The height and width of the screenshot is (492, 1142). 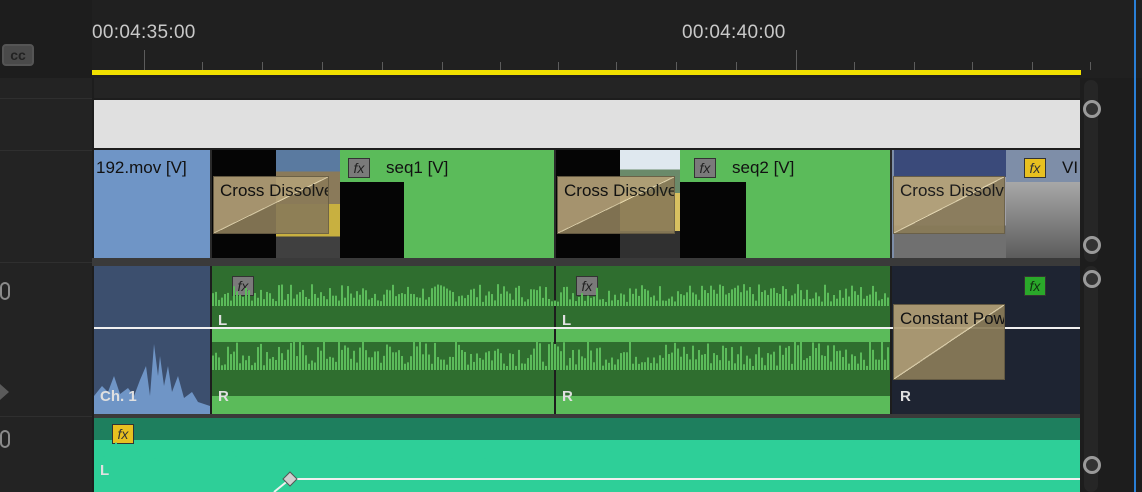 What do you see at coordinates (152, 204) in the screenshot?
I see `video-clip: 192.mov [V]` at bounding box center [152, 204].